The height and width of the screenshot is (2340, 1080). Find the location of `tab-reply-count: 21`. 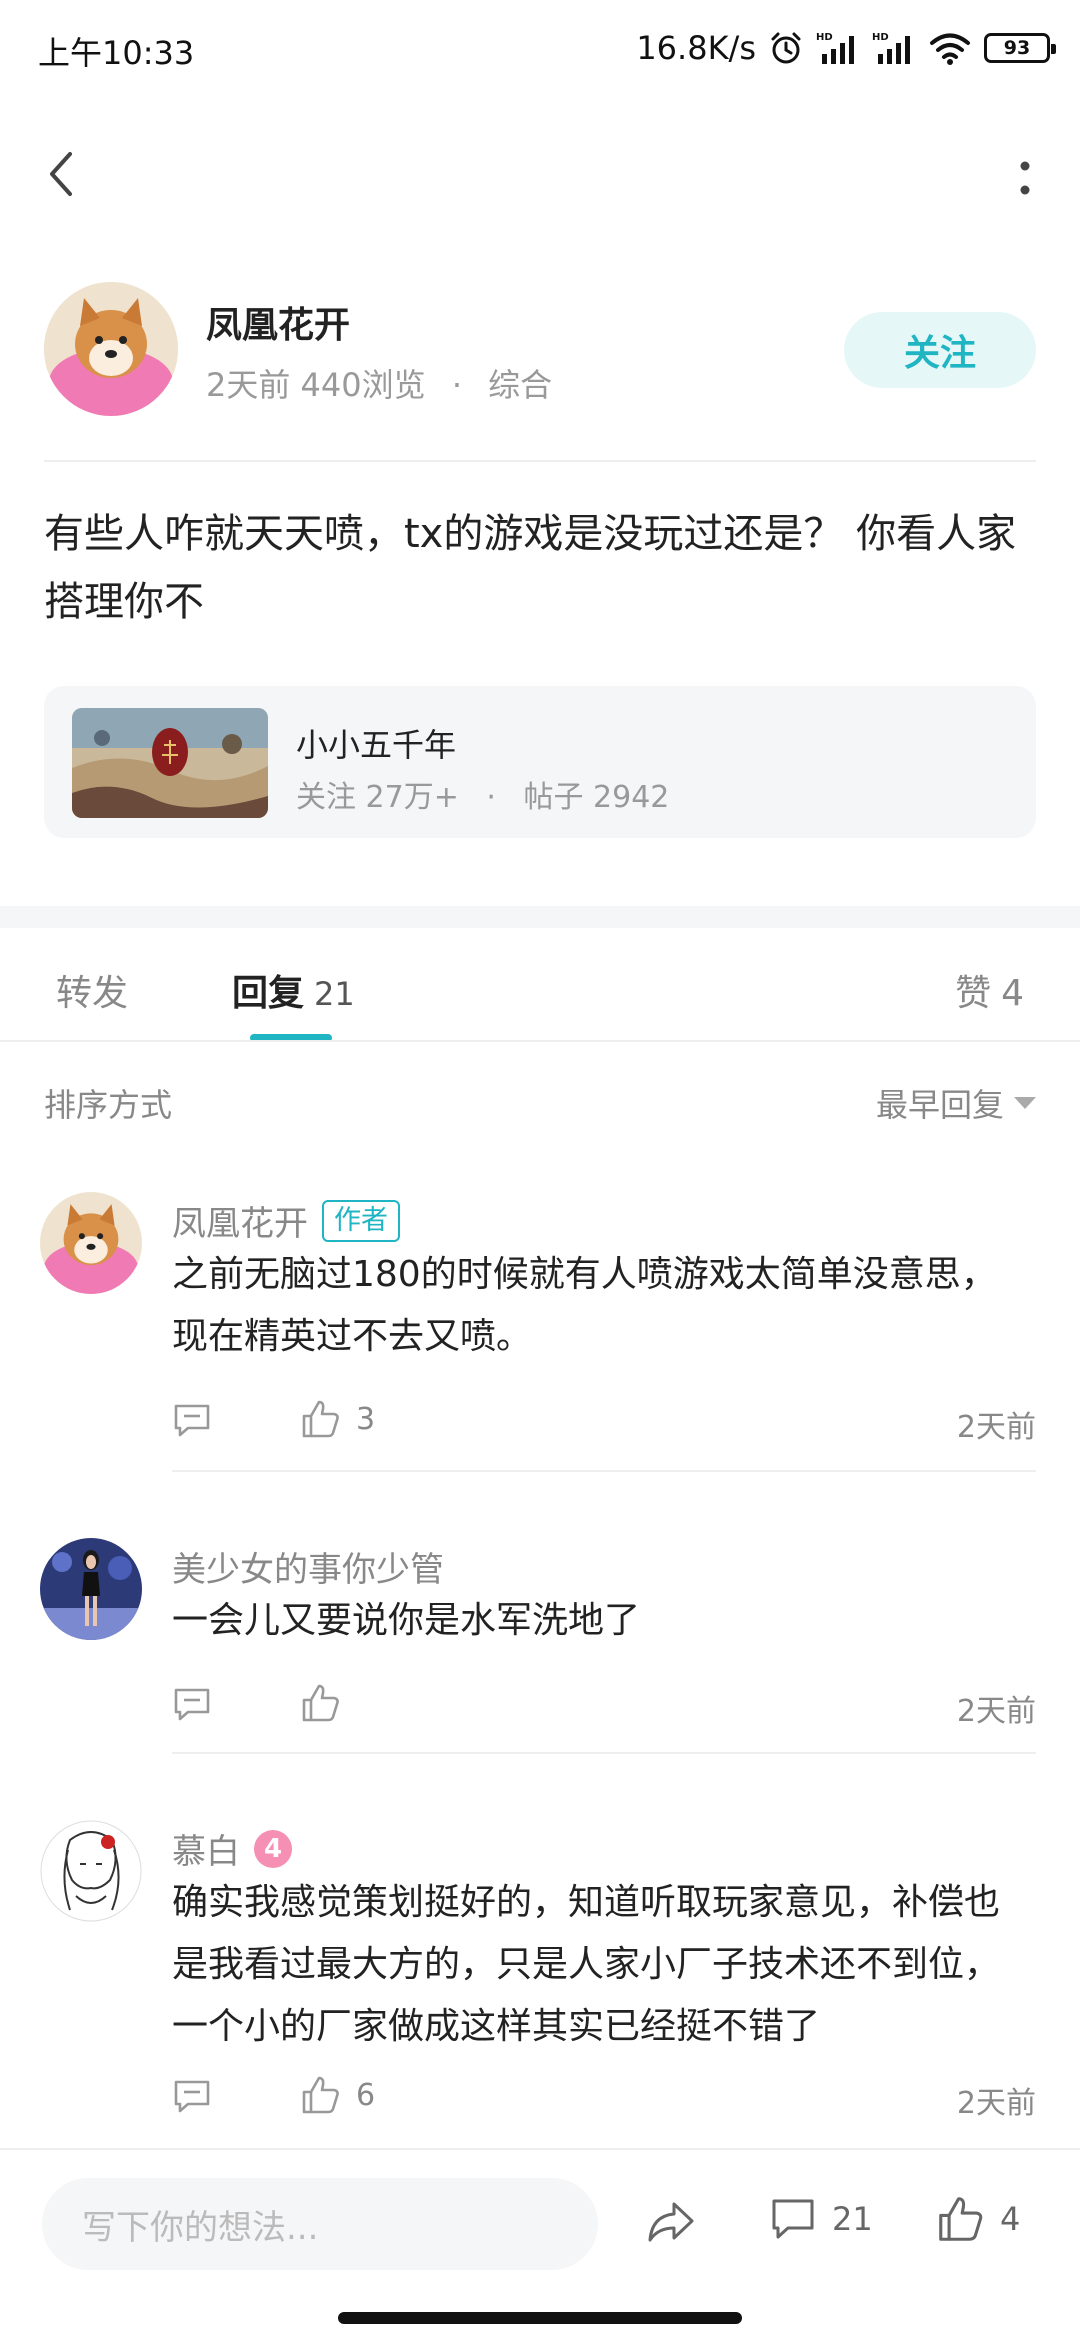

tab-reply-count: 21 is located at coordinates (334, 994).